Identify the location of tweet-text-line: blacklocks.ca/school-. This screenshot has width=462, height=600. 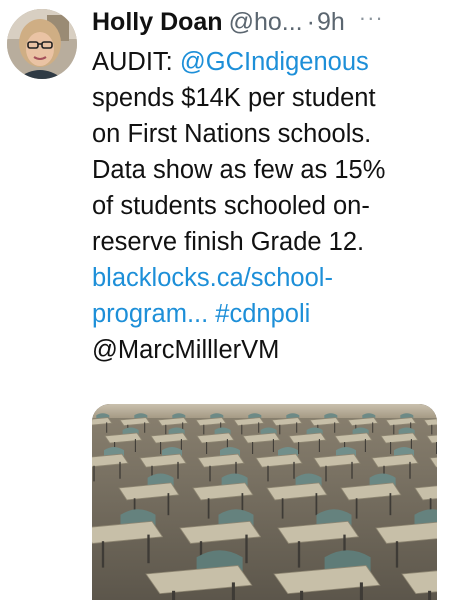
(273, 278).